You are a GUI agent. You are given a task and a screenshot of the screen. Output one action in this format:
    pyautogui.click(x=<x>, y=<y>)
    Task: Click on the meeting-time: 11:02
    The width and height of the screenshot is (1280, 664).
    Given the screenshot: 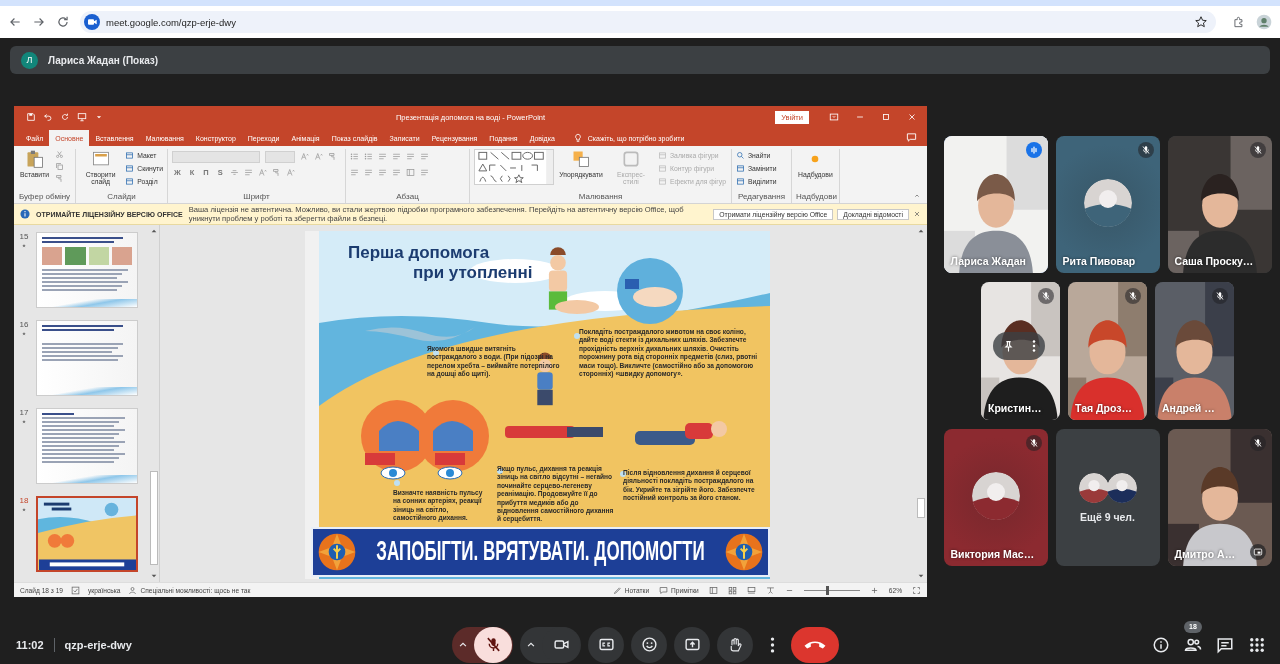 What is the action you would take?
    pyautogui.click(x=30, y=644)
    